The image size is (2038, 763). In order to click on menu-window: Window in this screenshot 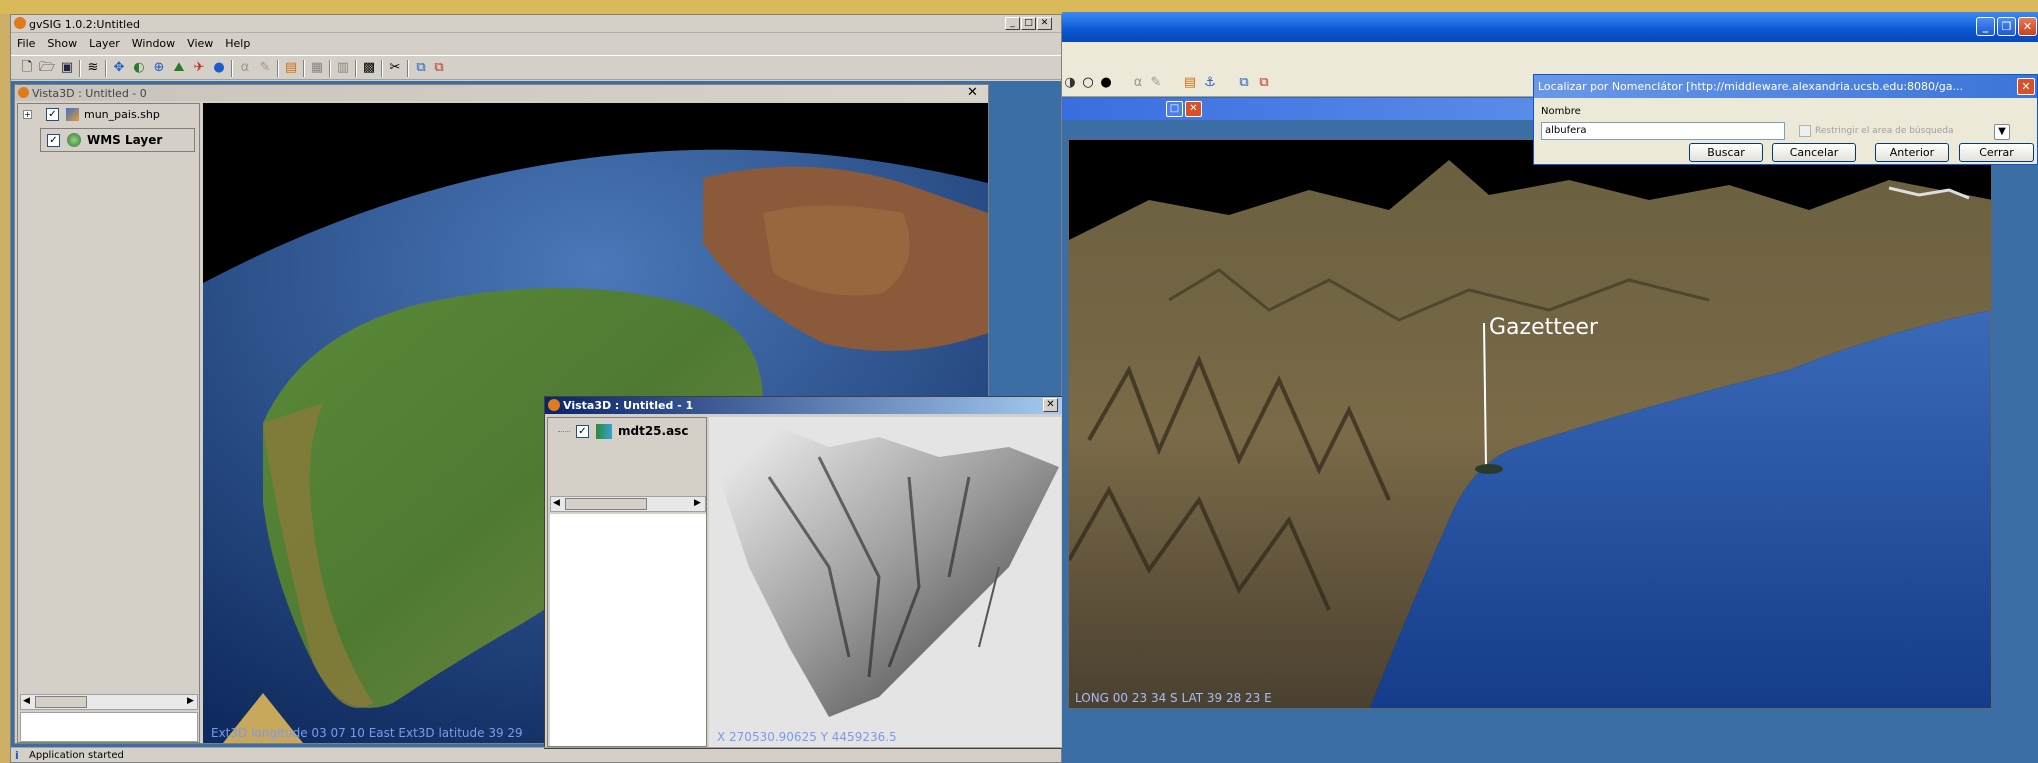, I will do `click(153, 44)`.